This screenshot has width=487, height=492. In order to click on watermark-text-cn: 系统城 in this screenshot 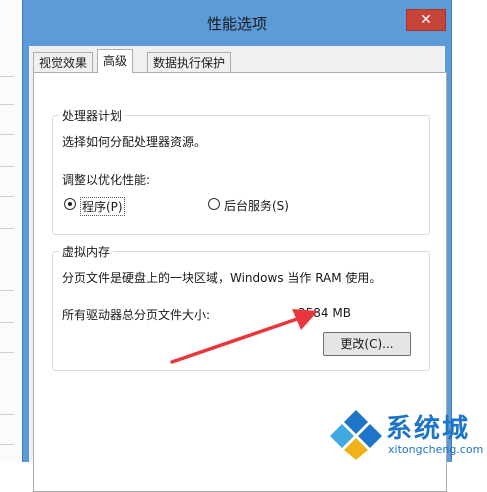, I will do `click(428, 429)`.